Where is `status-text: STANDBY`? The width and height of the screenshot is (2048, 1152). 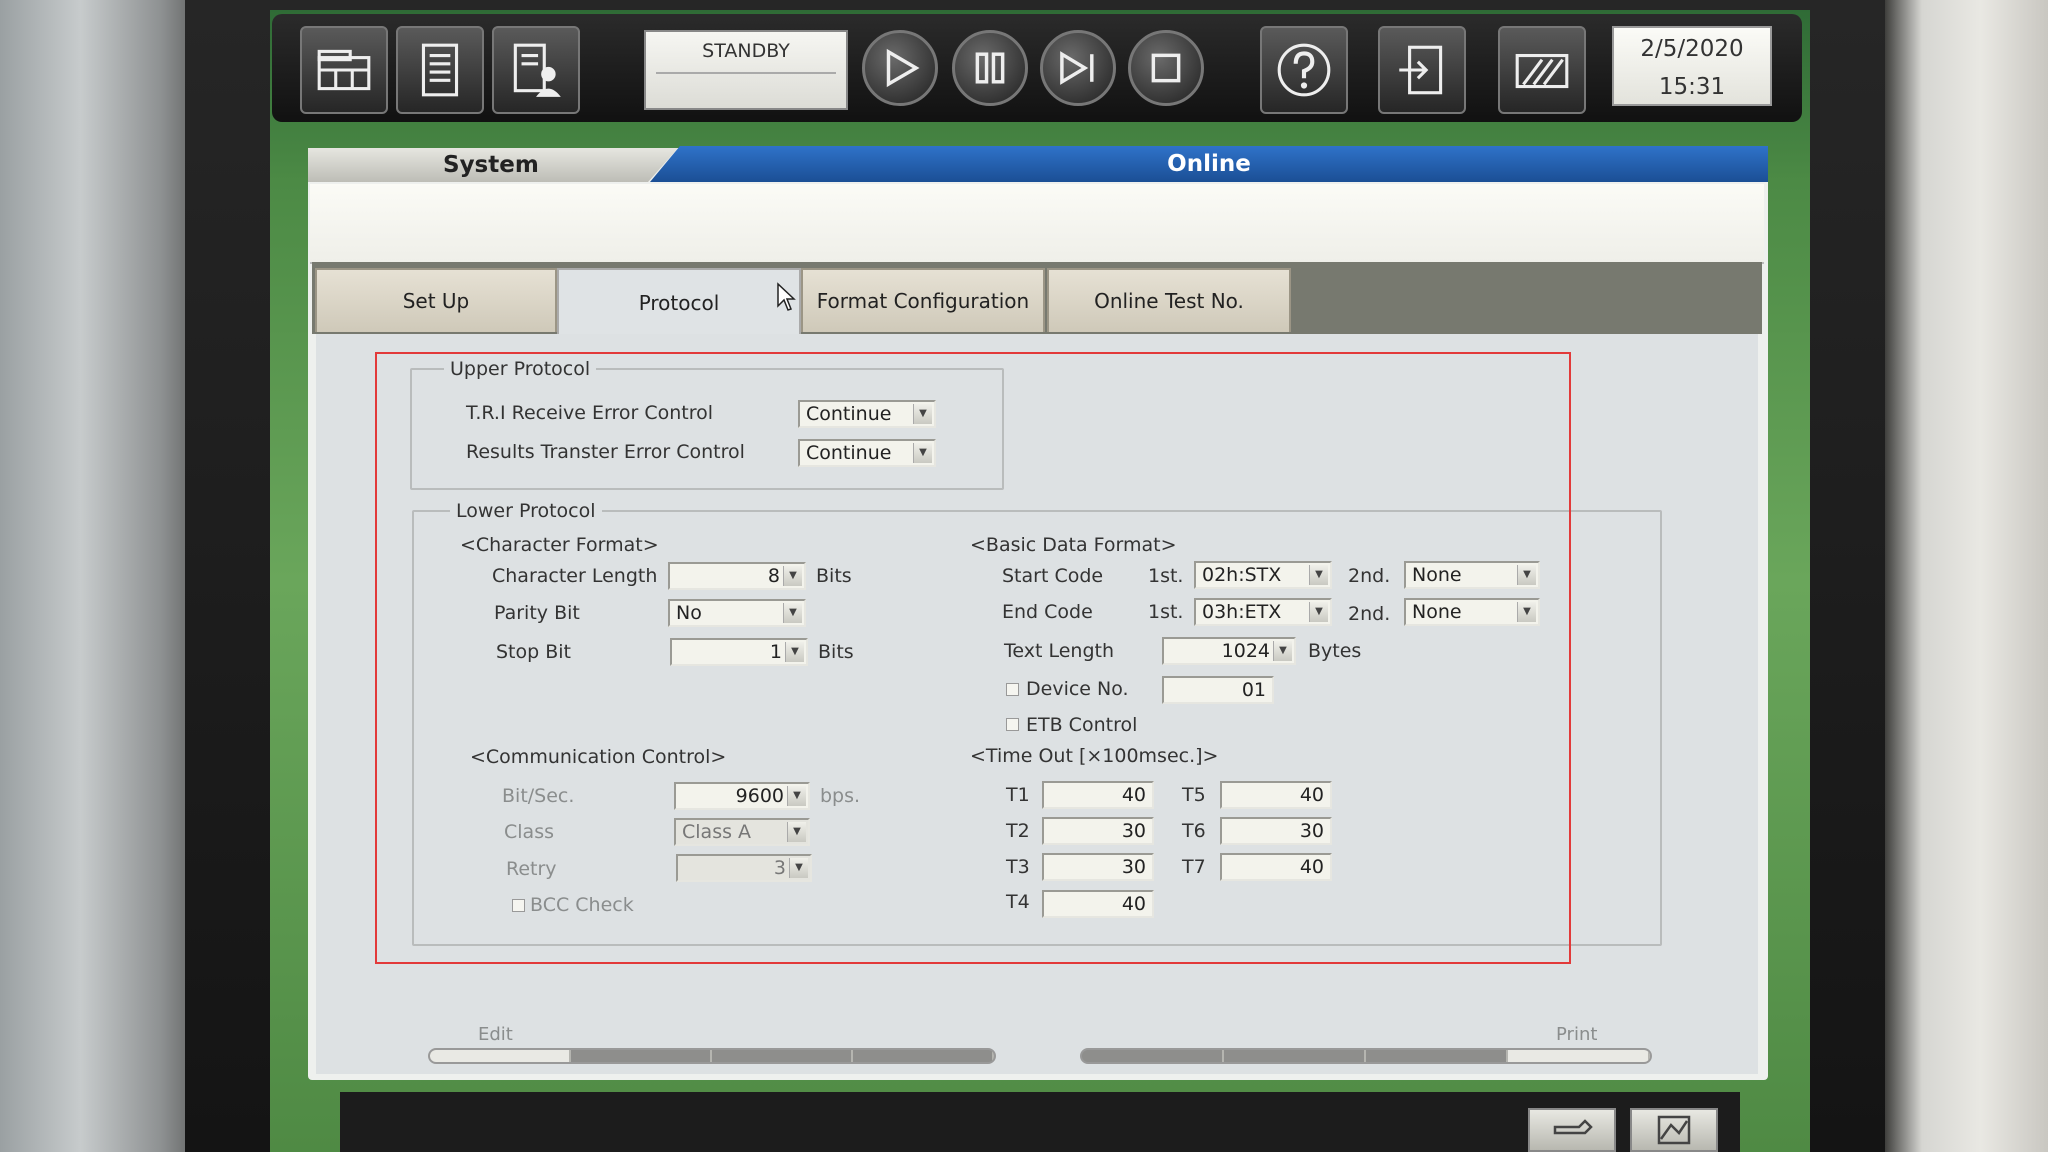
status-text: STANDBY is located at coordinates (746, 51).